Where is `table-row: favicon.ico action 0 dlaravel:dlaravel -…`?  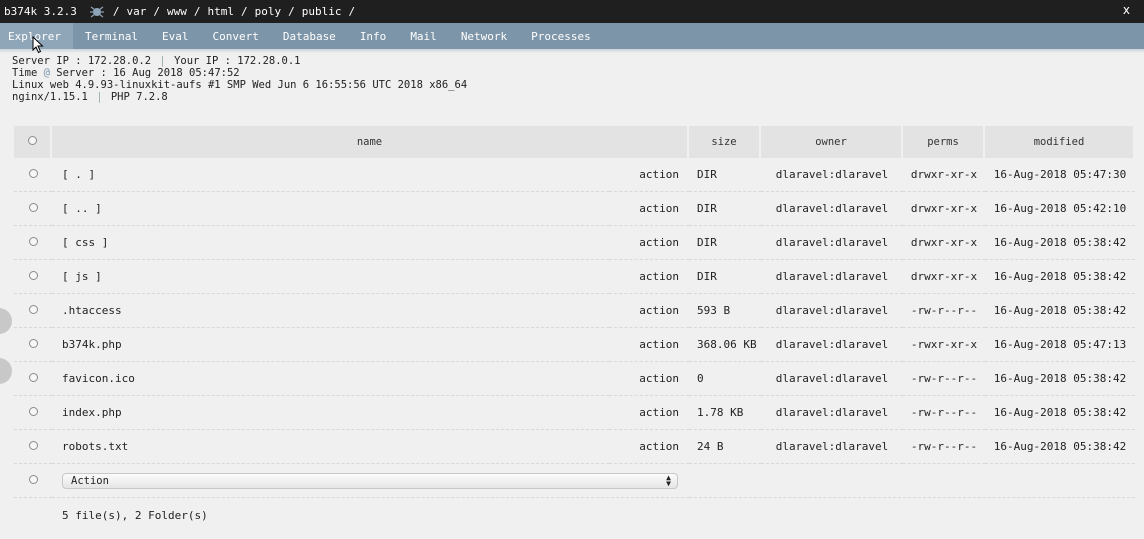
table-row: favicon.ico action 0 dlaravel:dlaravel -… is located at coordinates (574, 379).